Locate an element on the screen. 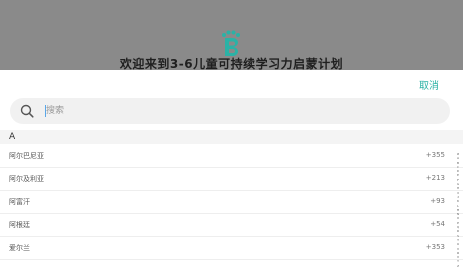  dial-code: +93 is located at coordinates (437, 201).